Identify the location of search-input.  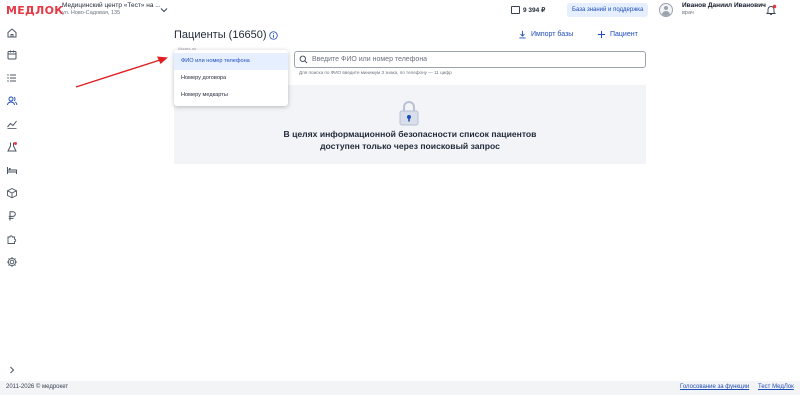
(472, 59).